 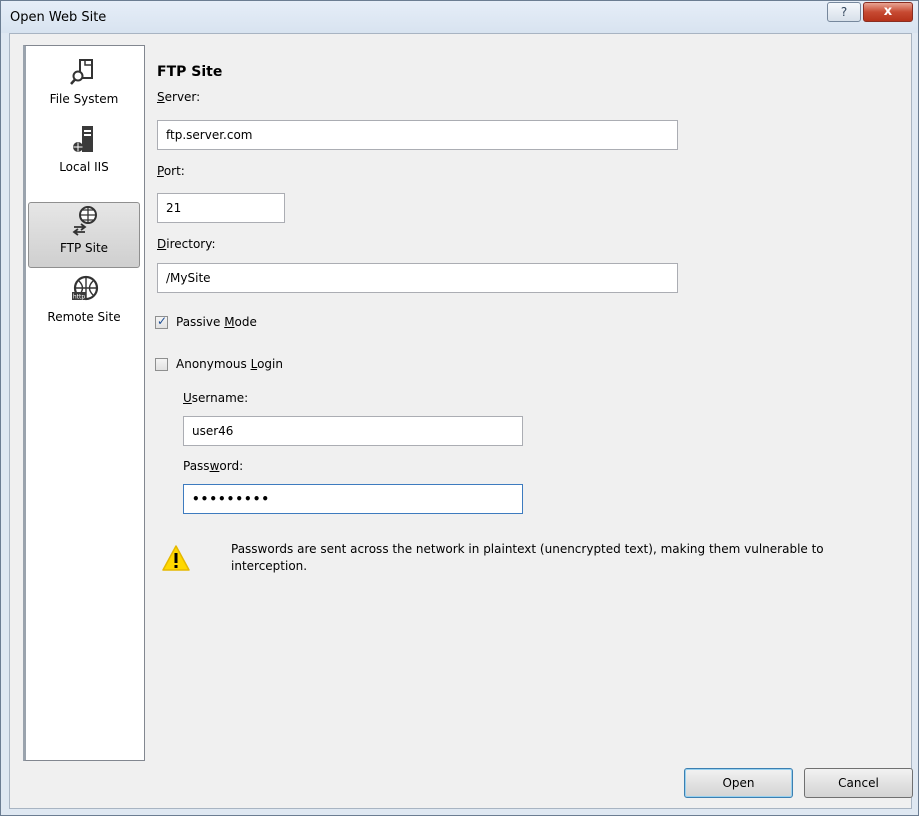 I want to click on section-title: FTP Site, so click(x=190, y=72).